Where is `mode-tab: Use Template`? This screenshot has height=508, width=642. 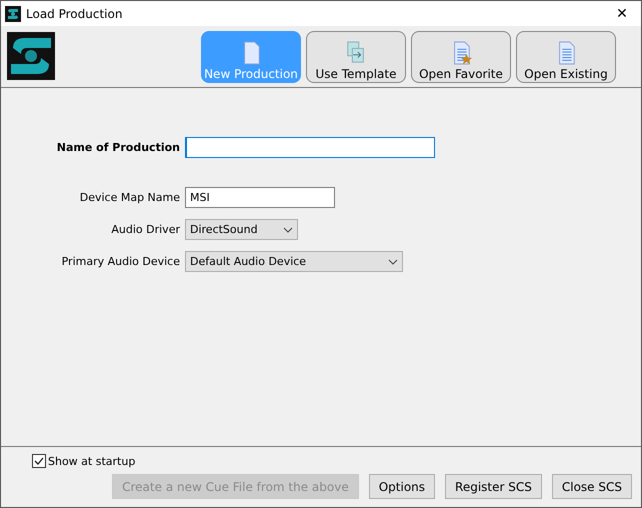
mode-tab: Use Template is located at coordinates (356, 56).